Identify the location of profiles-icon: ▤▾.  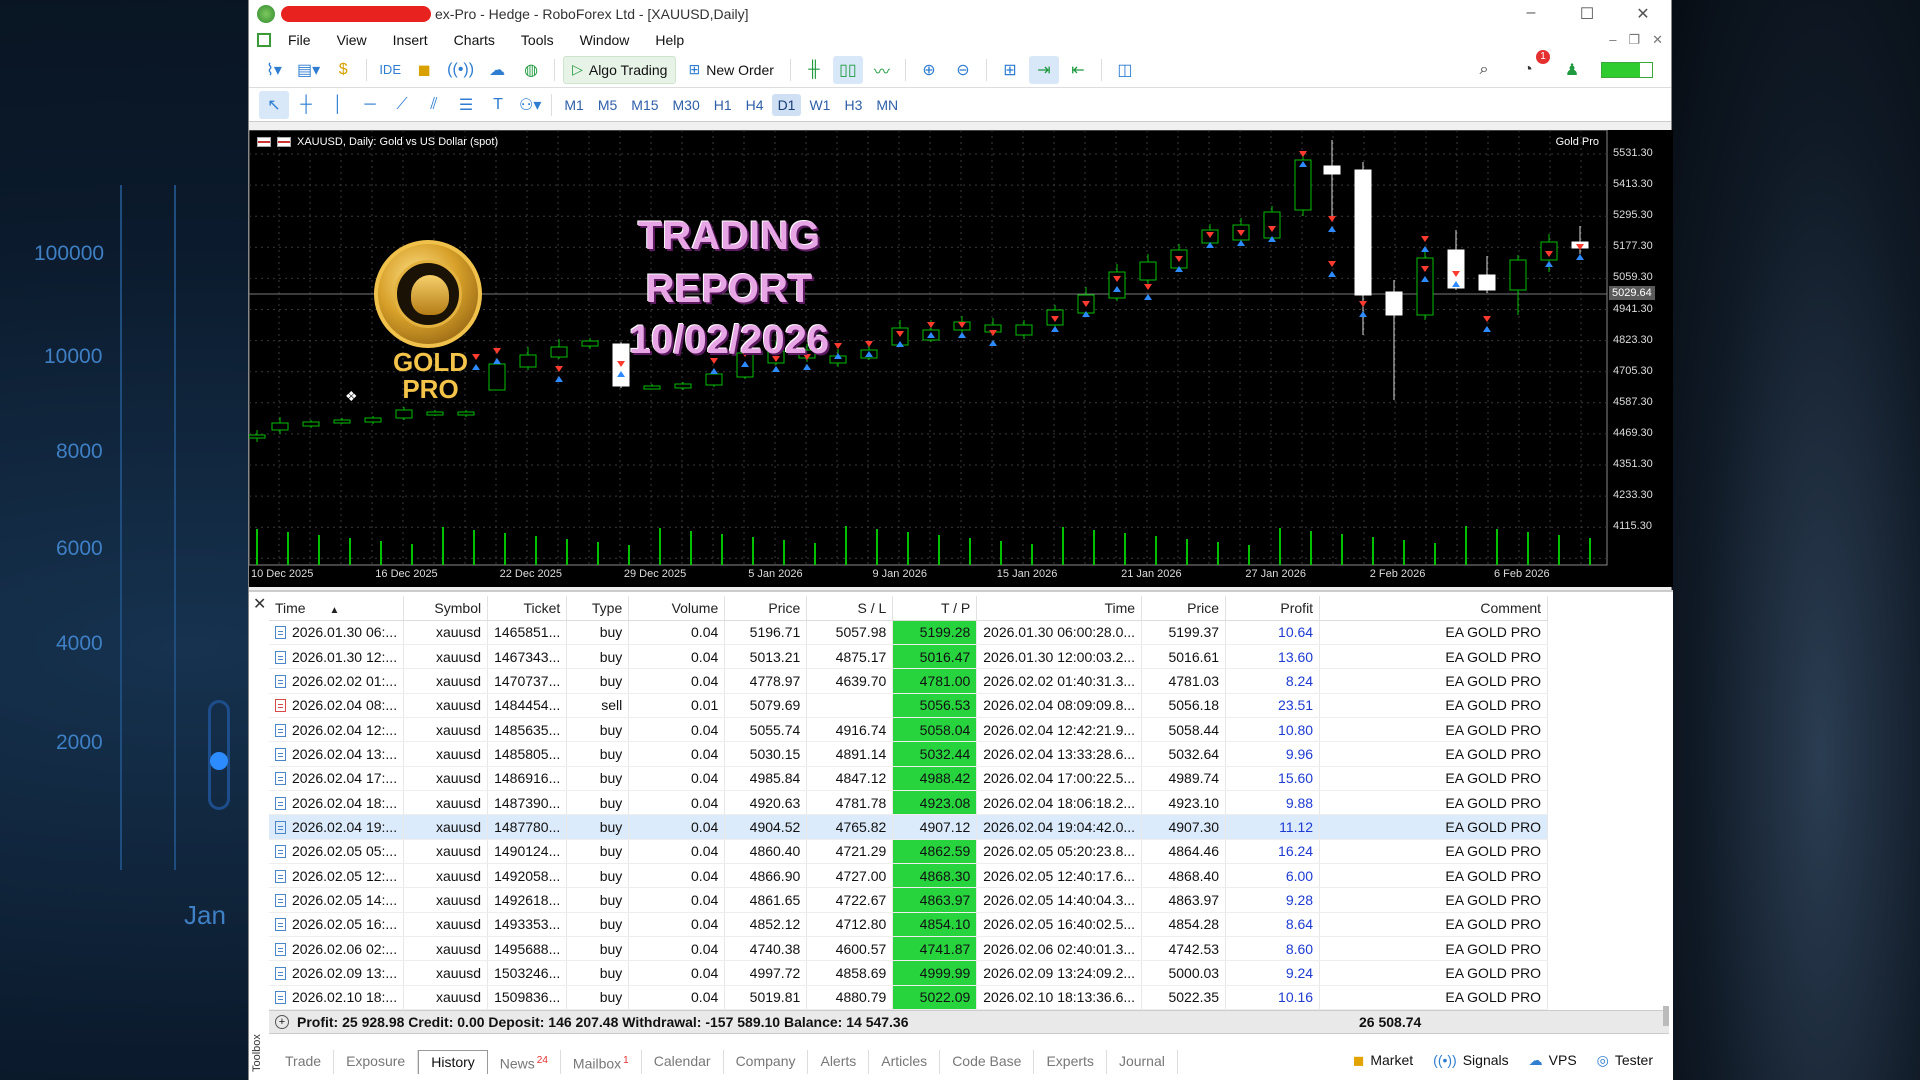
(308, 70).